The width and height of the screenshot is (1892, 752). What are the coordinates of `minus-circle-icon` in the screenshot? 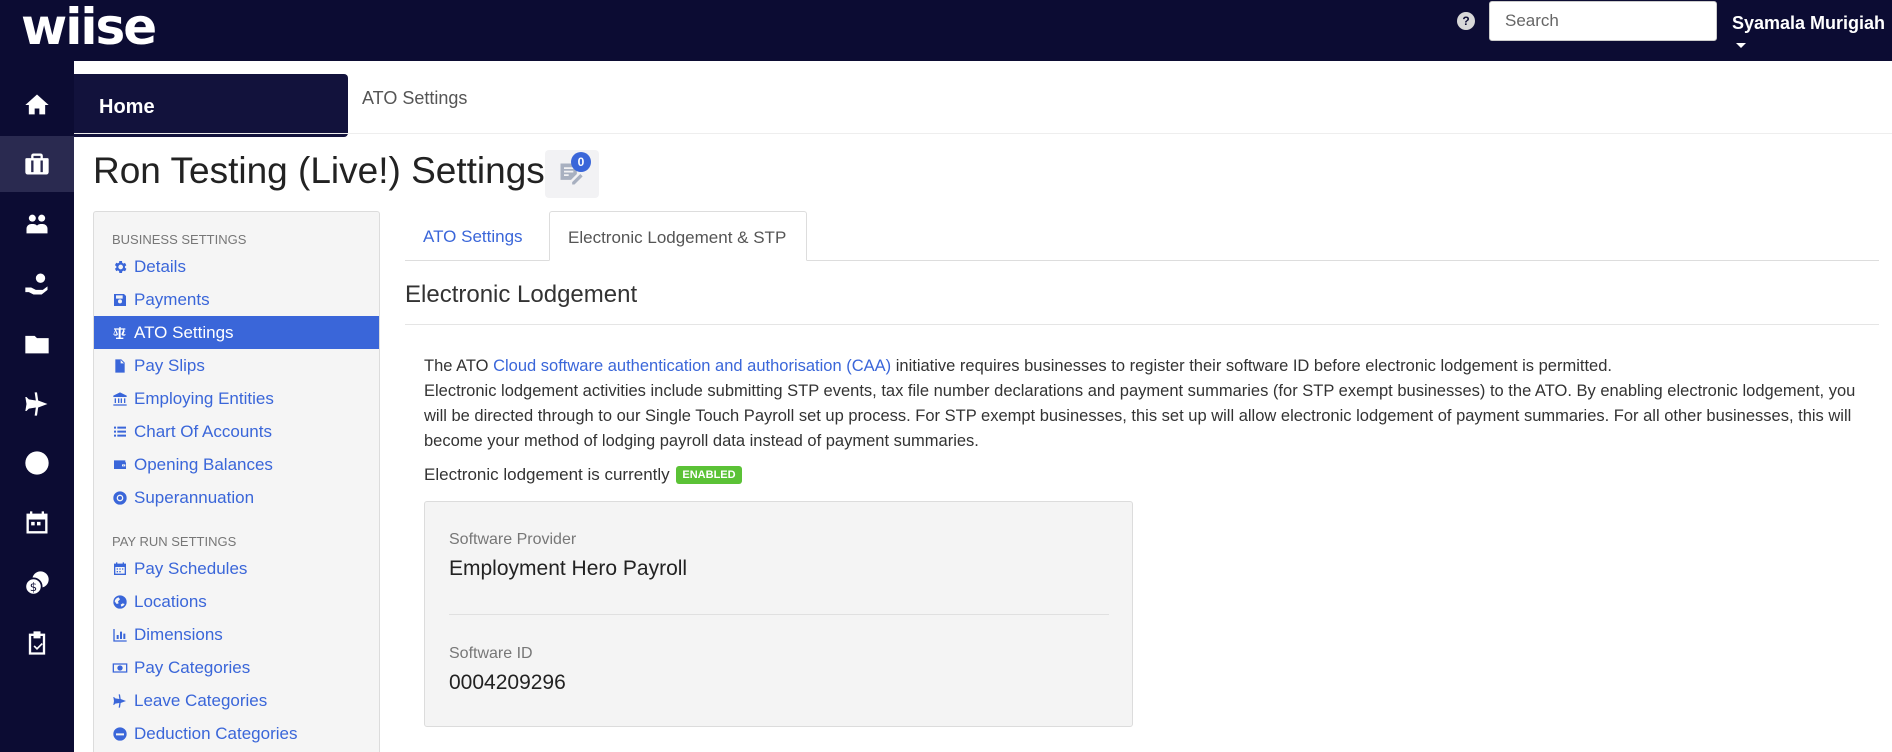 It's located at (120, 733).